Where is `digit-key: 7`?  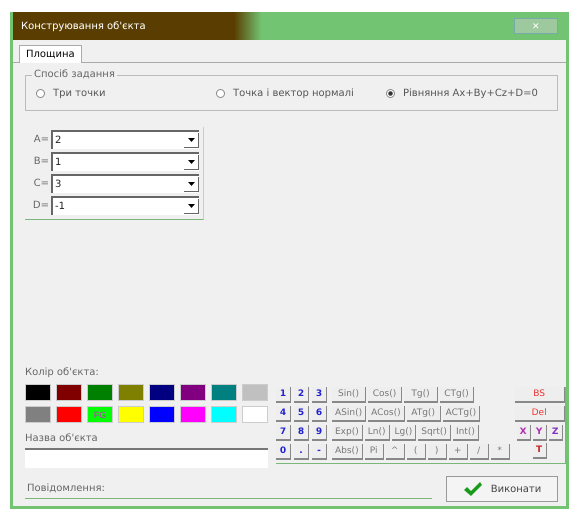 digit-key: 7 is located at coordinates (283, 433).